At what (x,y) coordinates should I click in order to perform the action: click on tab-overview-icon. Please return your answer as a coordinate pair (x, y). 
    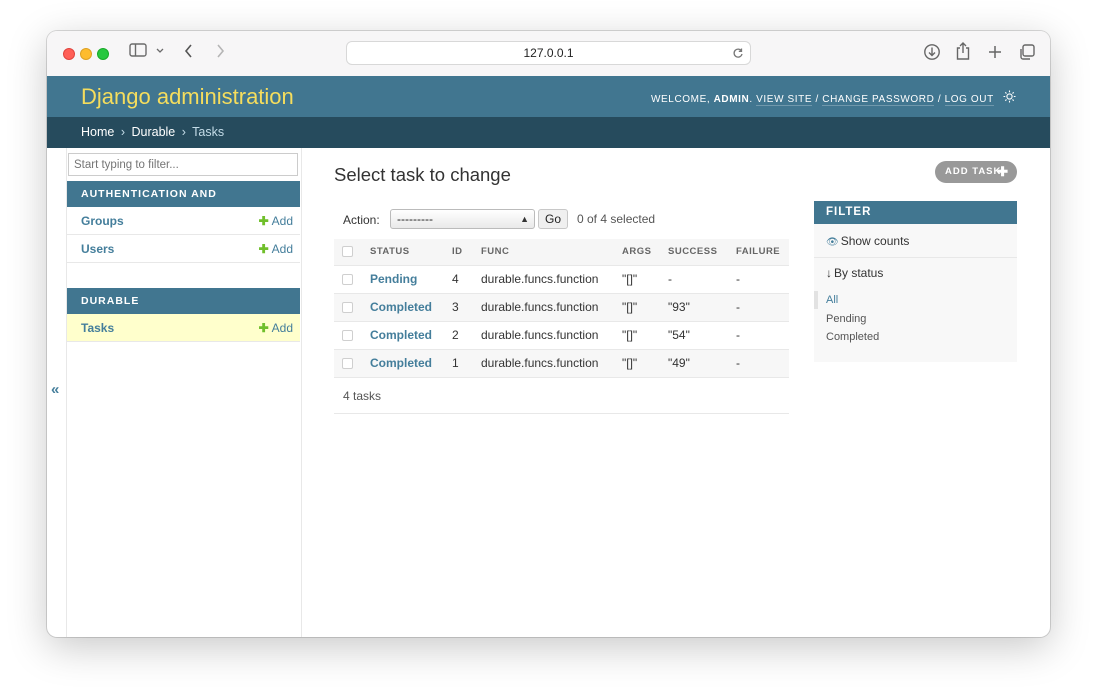
    Looking at the image, I should click on (1027, 55).